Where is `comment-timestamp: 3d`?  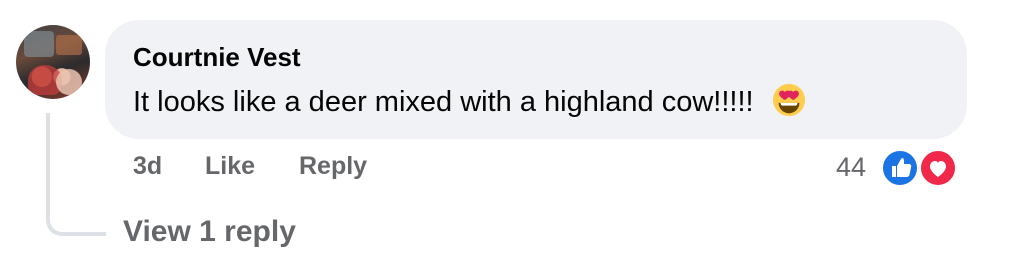 comment-timestamp: 3d is located at coordinates (147, 166).